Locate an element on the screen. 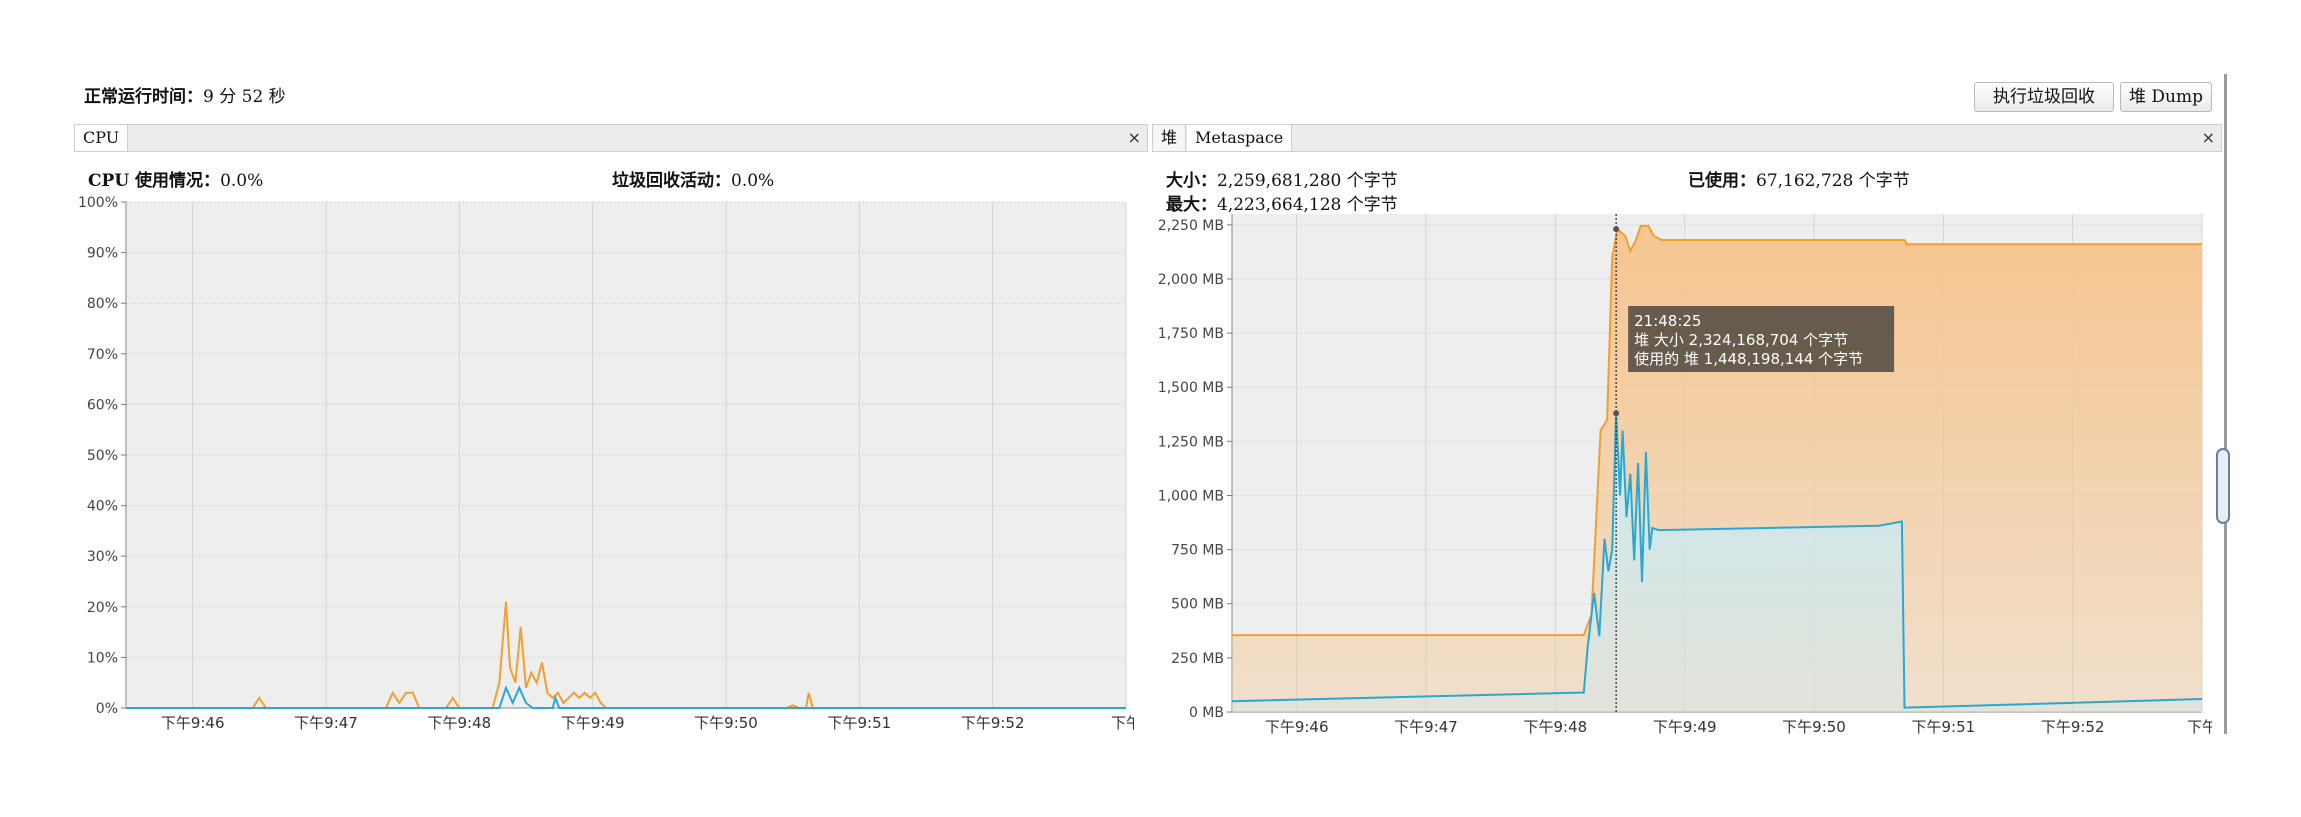 The image size is (2301, 817). y-tick-label: 1,000 MB is located at coordinates (1191, 496).